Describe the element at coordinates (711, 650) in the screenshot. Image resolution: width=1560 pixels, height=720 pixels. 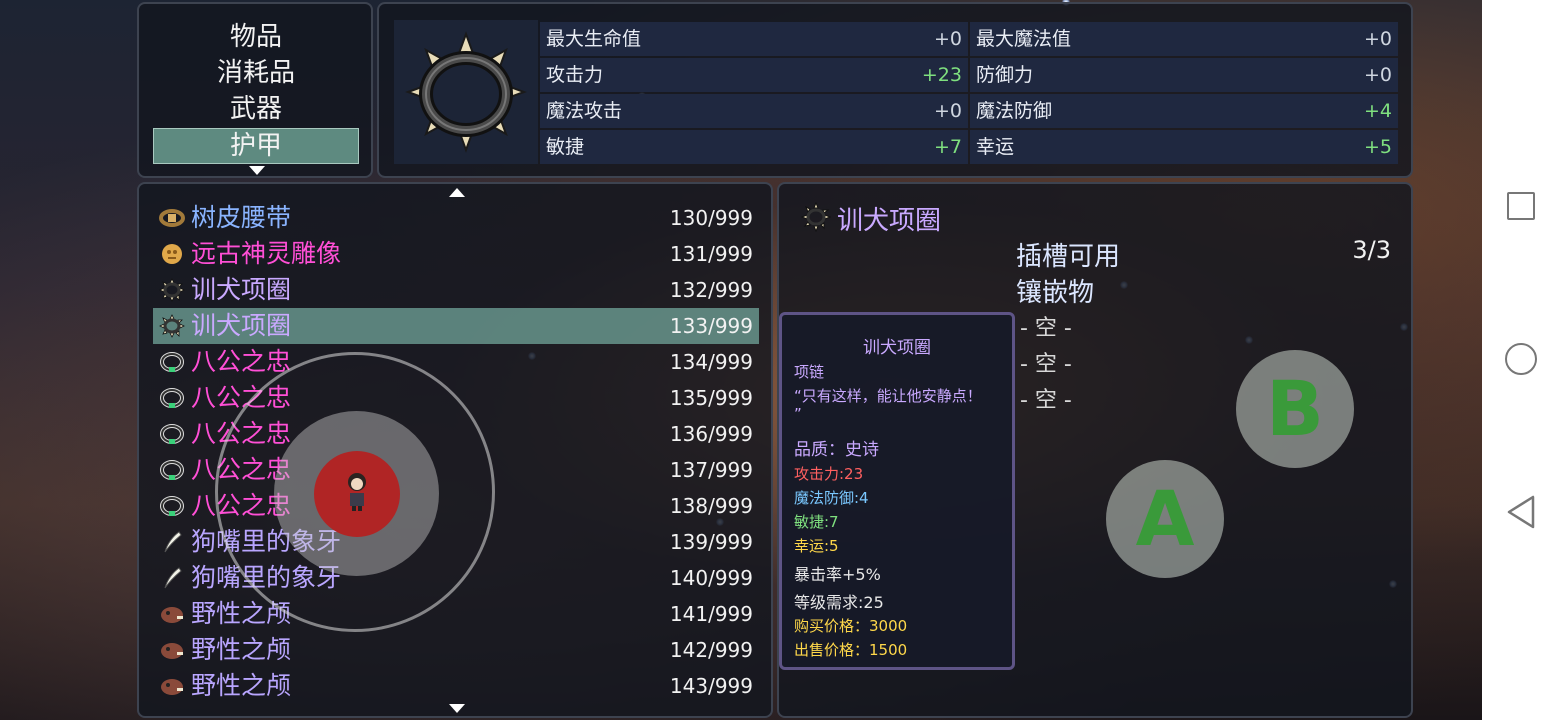
I see `item-quantity: 142/999` at that location.